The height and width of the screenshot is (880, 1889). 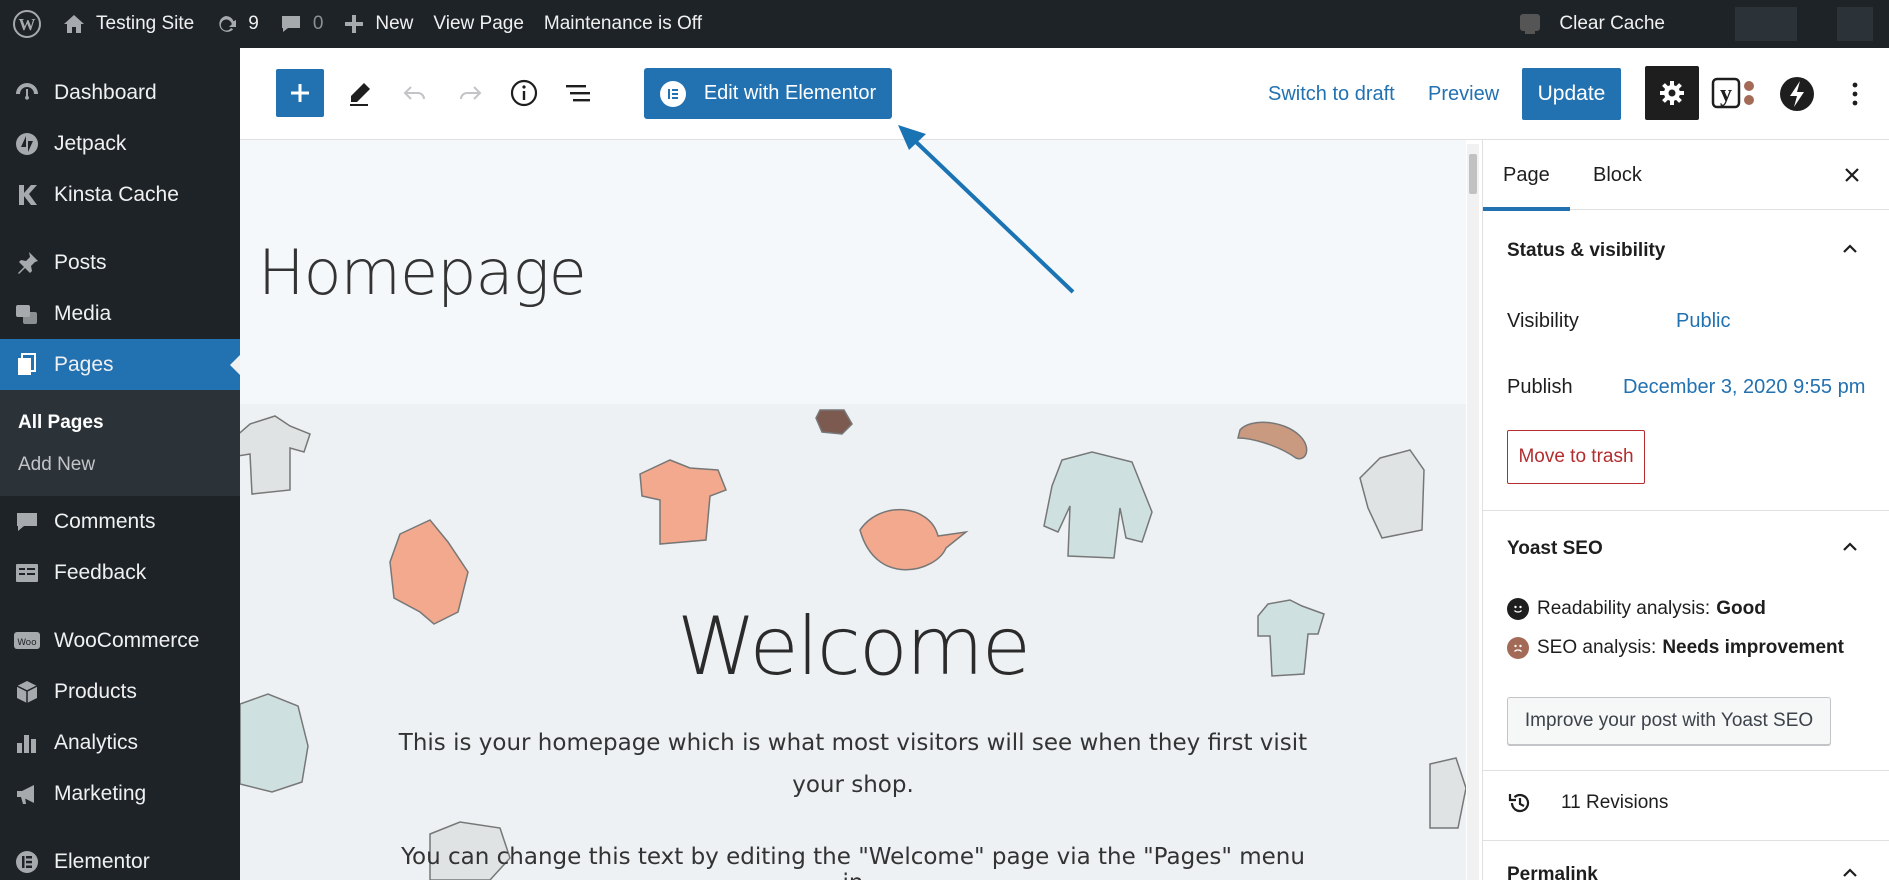 I want to click on sidebar-item-feedback: Feedback, so click(x=120, y=572).